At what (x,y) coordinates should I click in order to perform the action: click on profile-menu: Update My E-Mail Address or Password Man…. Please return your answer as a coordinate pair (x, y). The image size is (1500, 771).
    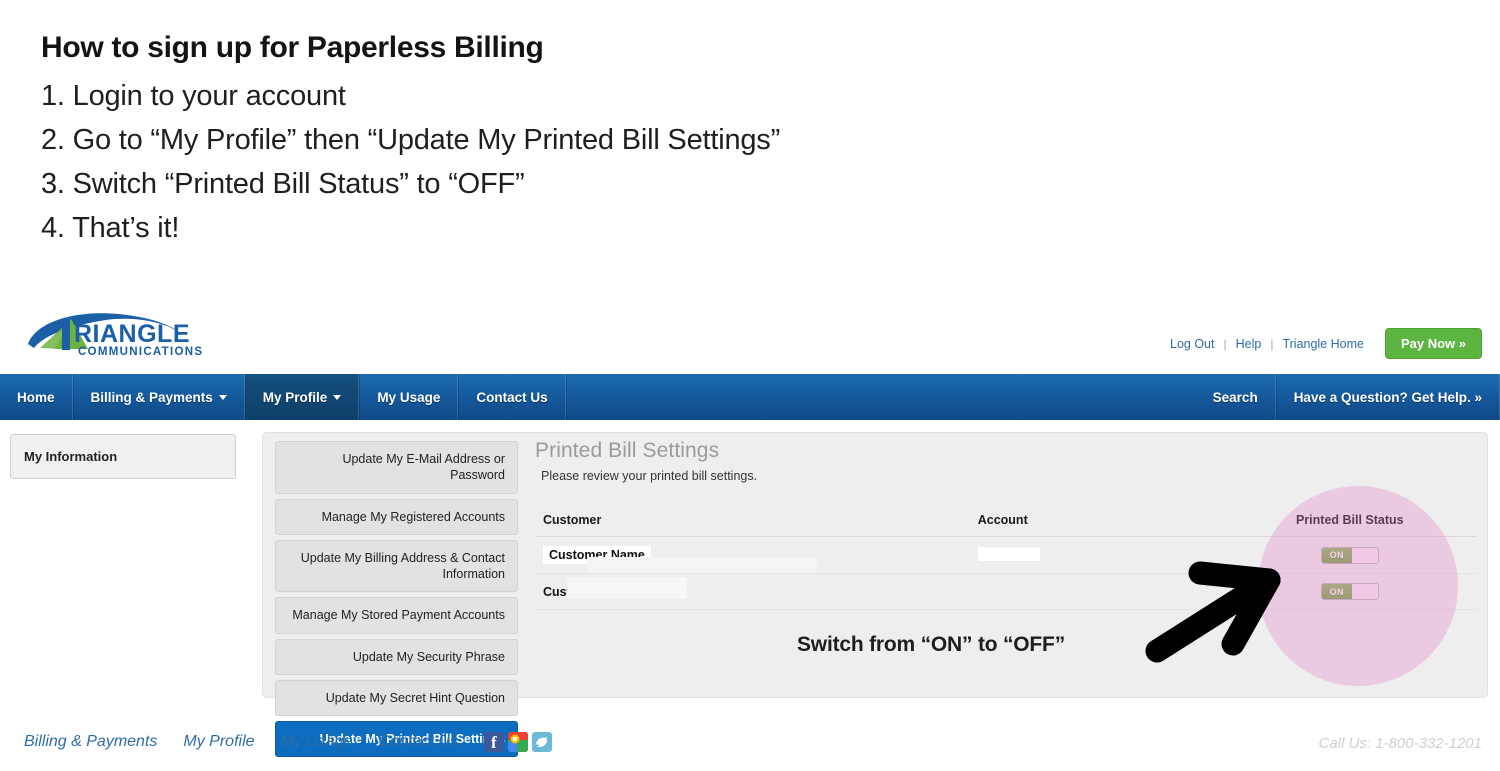
    Looking at the image, I should click on (396, 601).